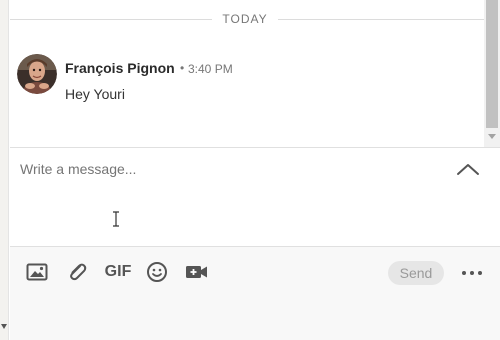 The height and width of the screenshot is (340, 500). Describe the element at coordinates (111, 19) in the screenshot. I see `divider-line-left` at that location.